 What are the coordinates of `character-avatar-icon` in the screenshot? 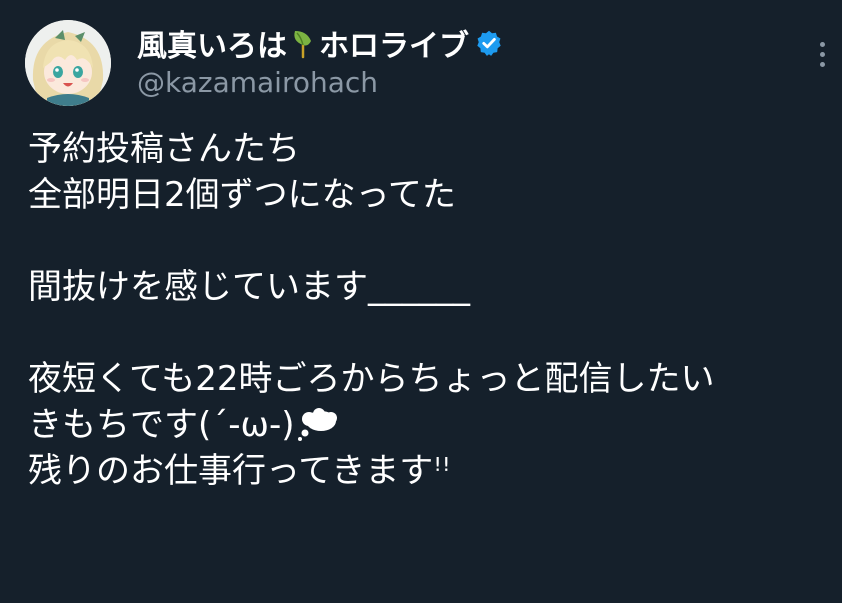 It's located at (68, 63).